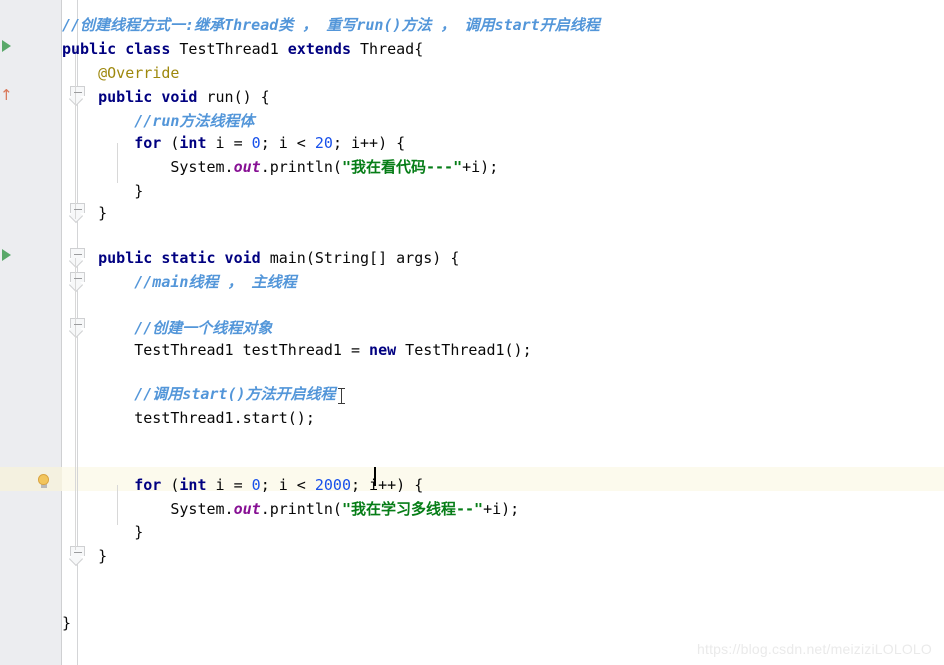 This screenshot has width=944, height=665. I want to click on code-token: "我在学习多线程--", so click(412, 509).